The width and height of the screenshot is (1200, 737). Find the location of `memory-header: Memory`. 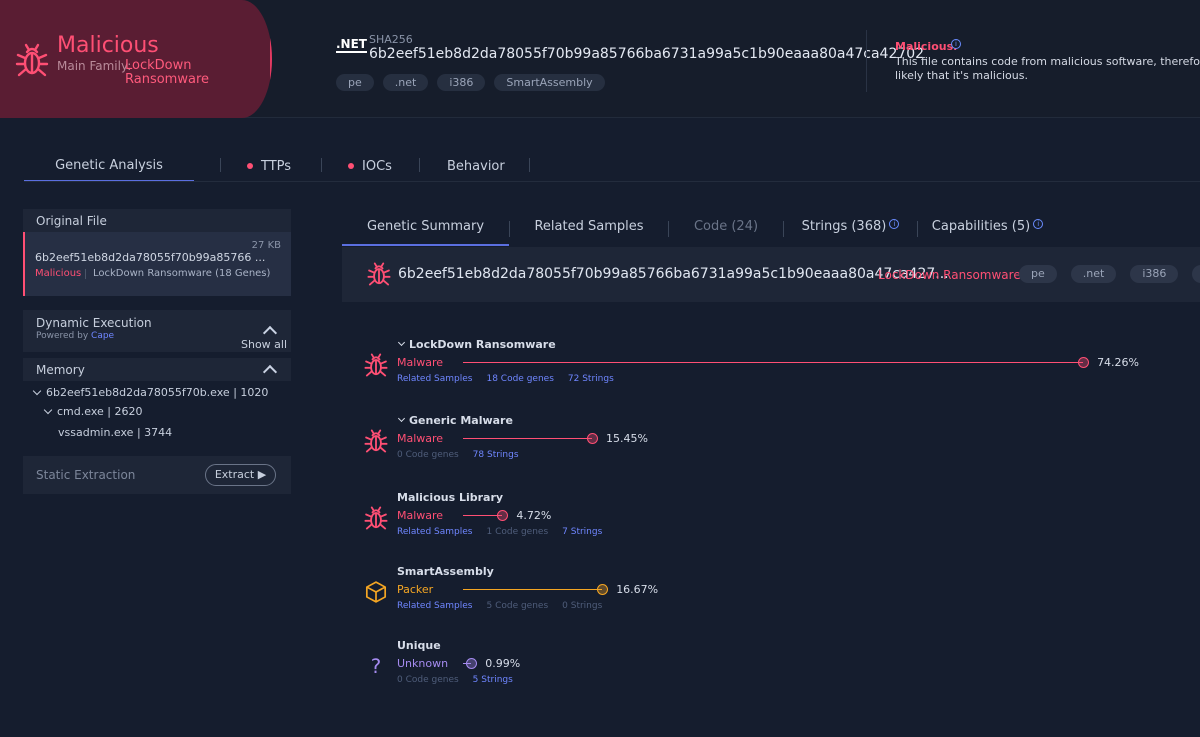

memory-header: Memory is located at coordinates (157, 369).